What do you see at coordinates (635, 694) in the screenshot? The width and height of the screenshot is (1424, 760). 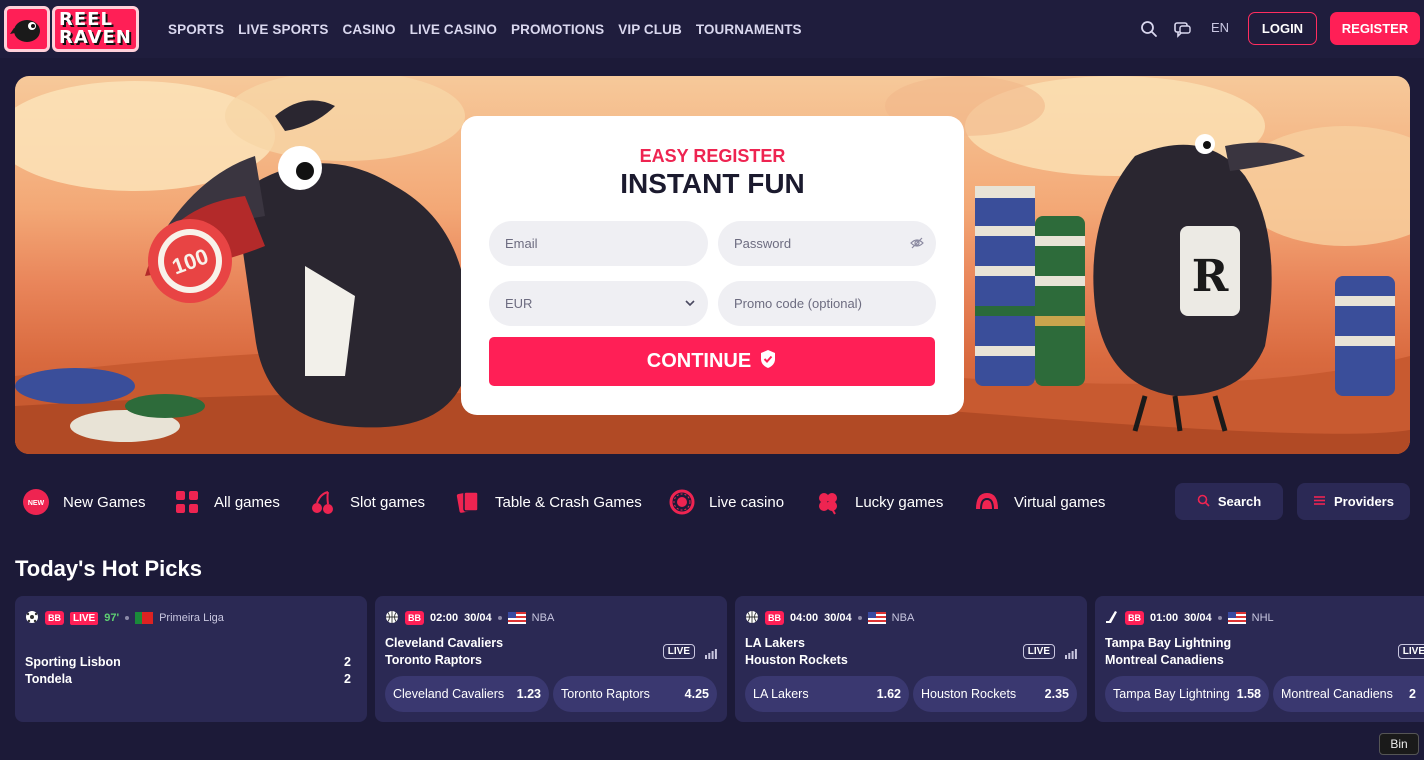 I see `odds-button: Toronto Raptors 4.25` at bounding box center [635, 694].